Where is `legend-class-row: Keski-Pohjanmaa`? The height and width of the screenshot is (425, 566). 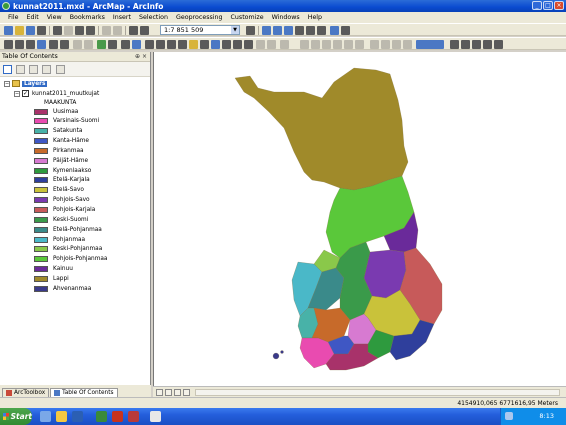 legend-class-row: Keski-Pohjanmaa is located at coordinates (68, 249).